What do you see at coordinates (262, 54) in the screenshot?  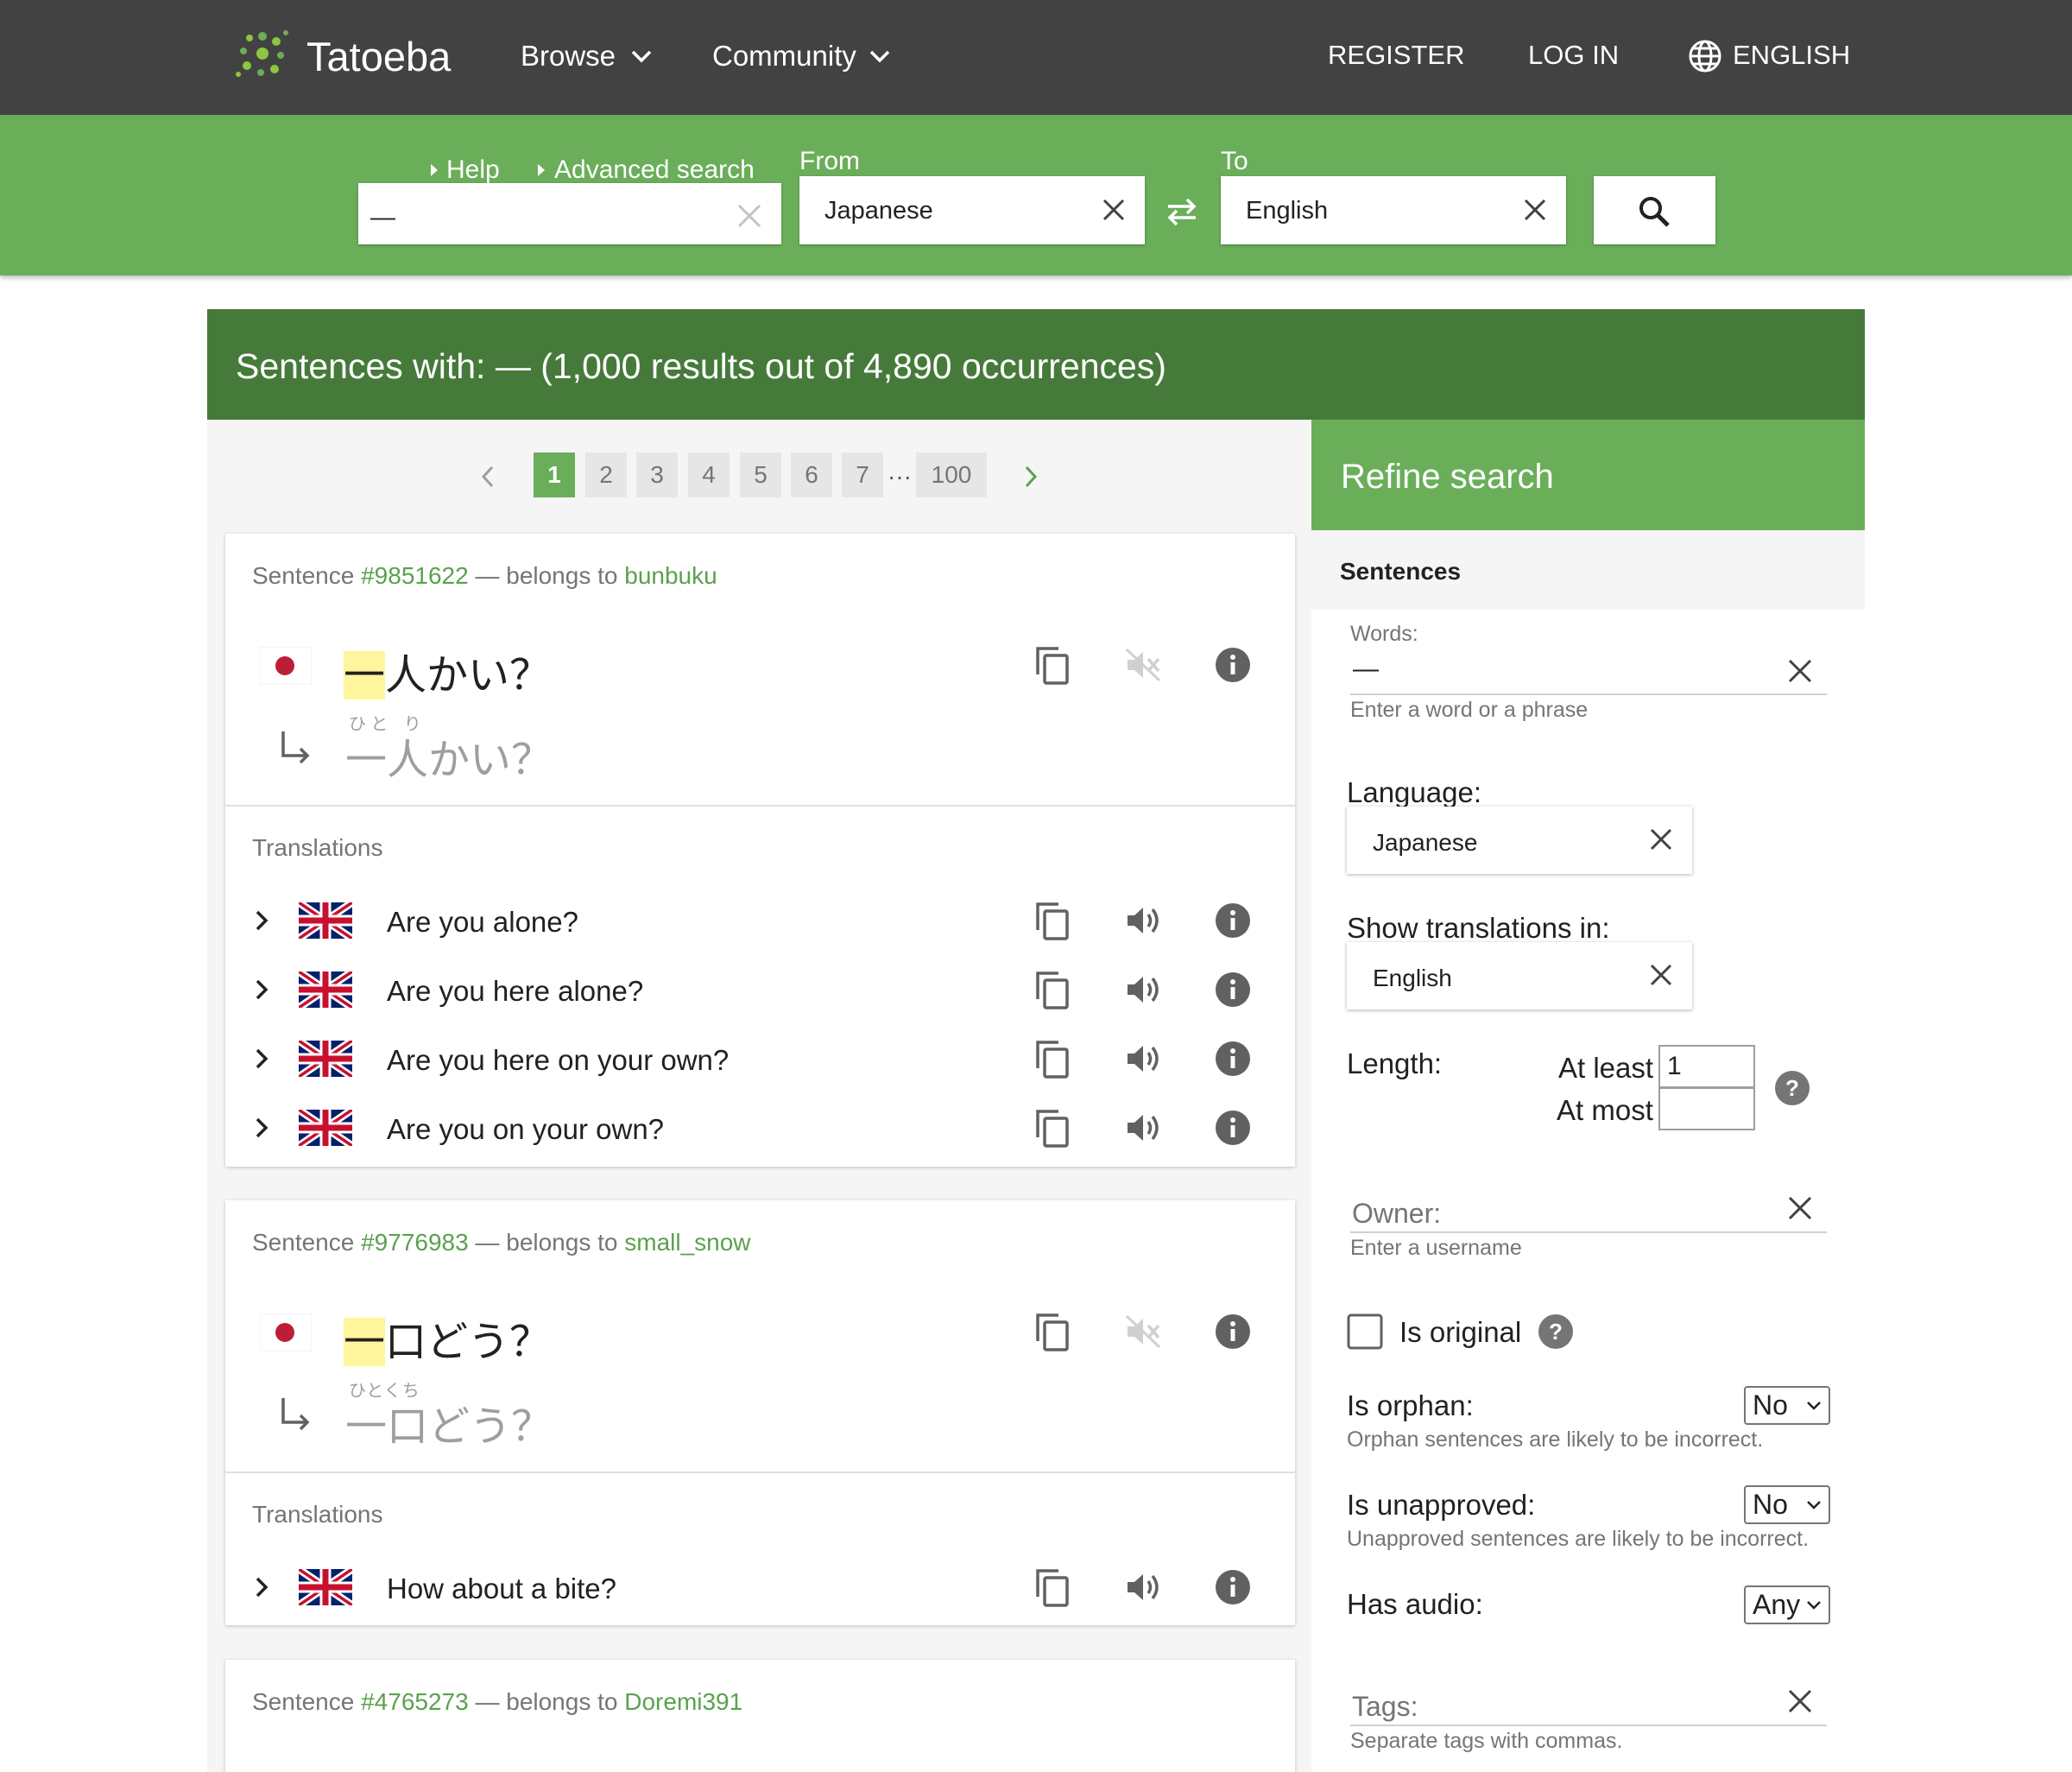 I see `logo-icon` at bounding box center [262, 54].